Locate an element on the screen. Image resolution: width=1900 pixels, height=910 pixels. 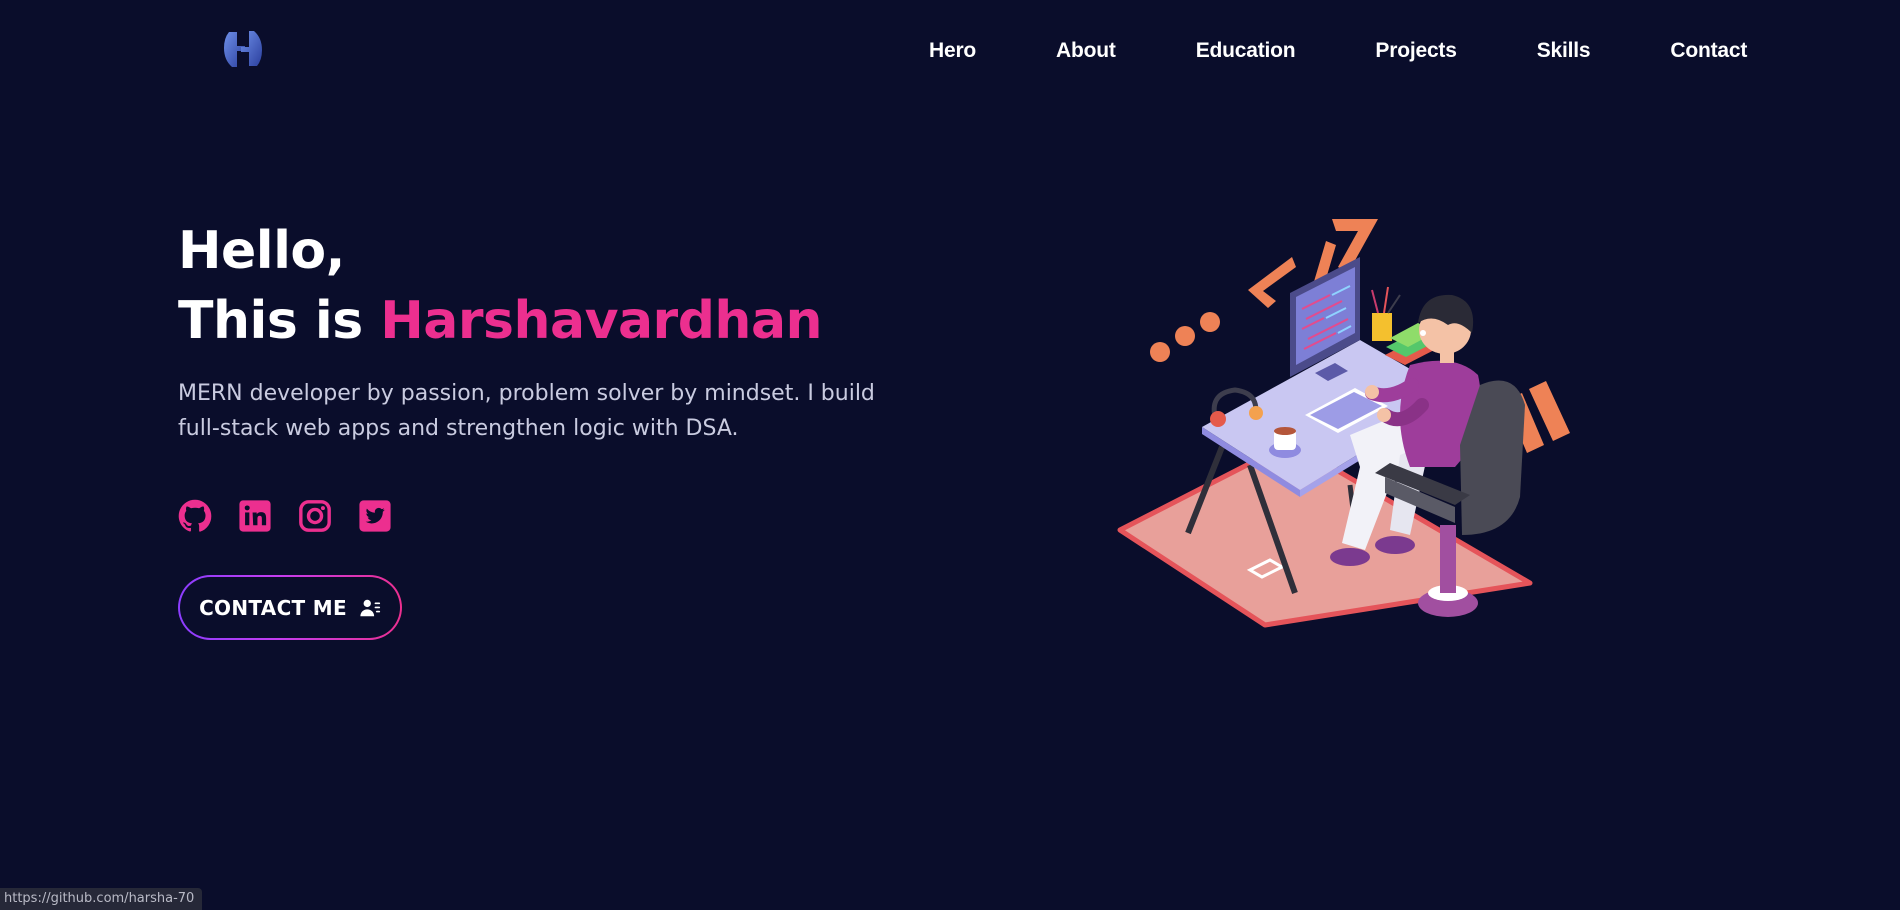
logo-icon is located at coordinates (243, 49).